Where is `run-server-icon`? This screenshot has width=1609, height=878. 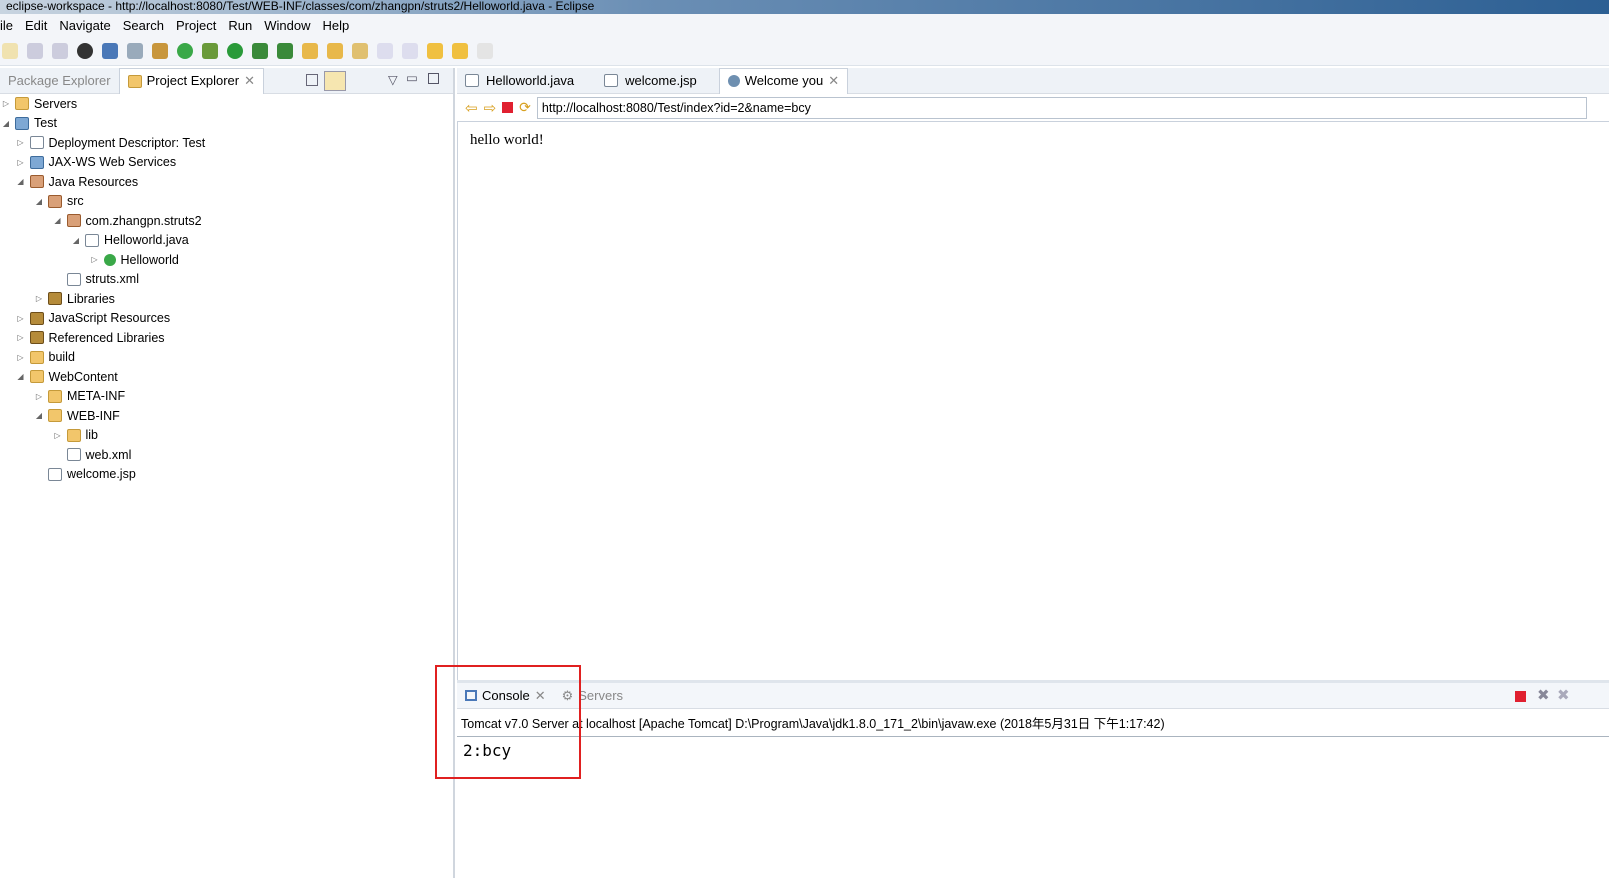
run-server-icon is located at coordinates (260, 50).